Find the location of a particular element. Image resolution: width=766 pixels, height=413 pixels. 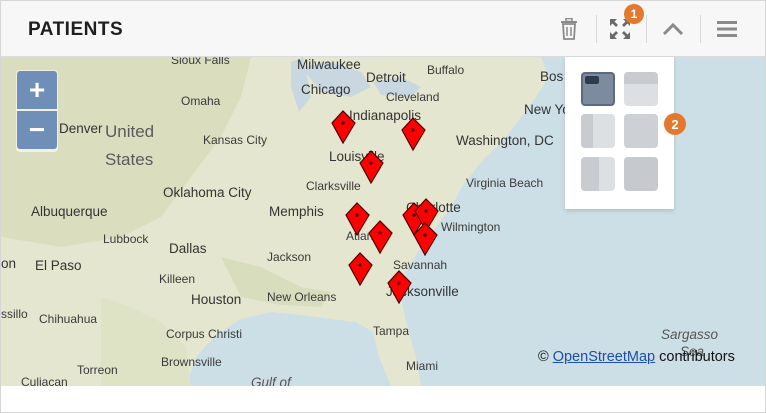

menu-button is located at coordinates (727, 29).